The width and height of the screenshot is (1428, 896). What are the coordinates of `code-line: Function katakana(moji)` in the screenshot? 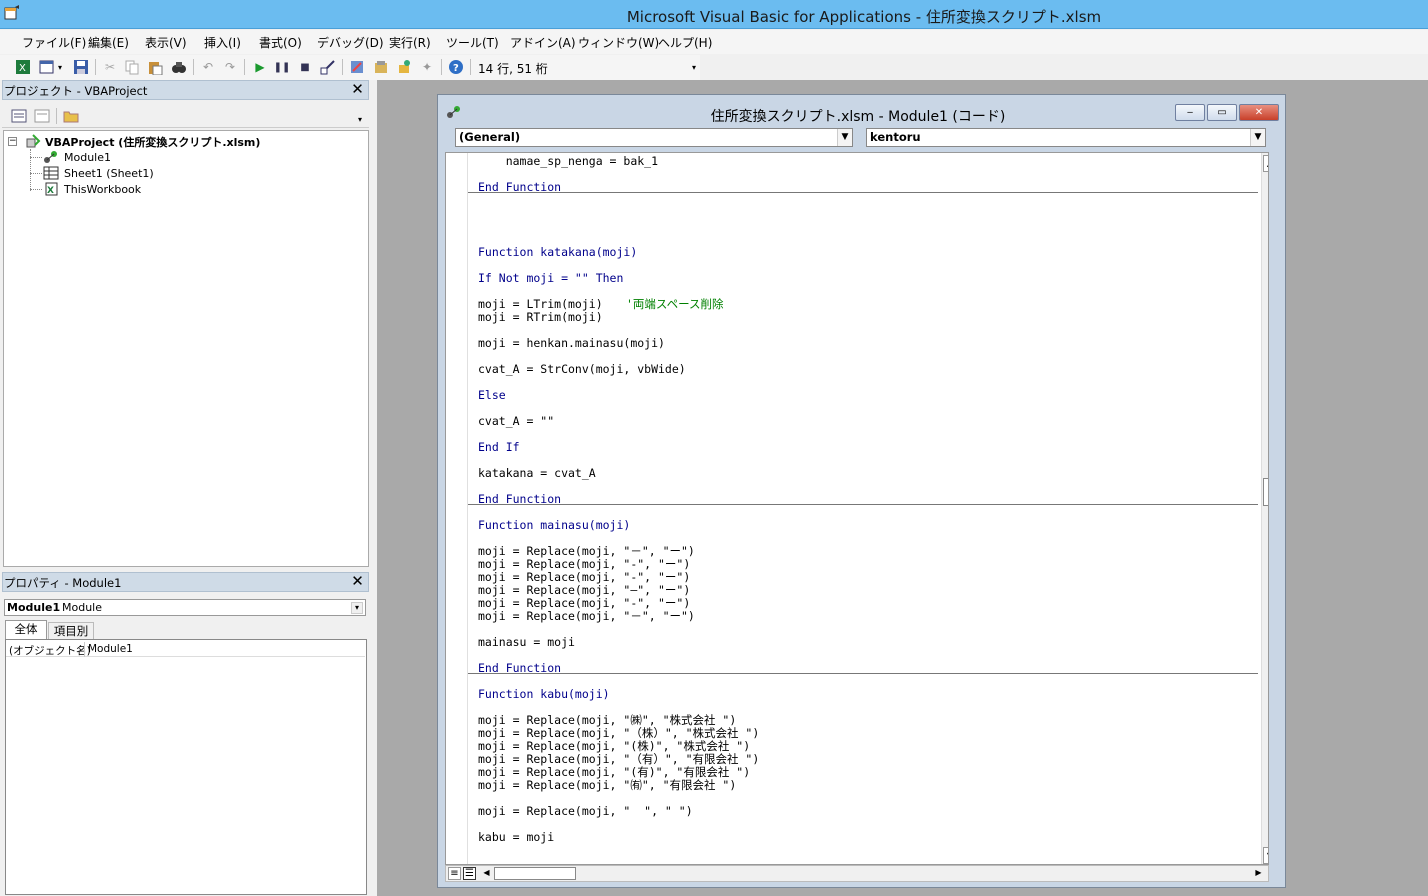 It's located at (558, 252).